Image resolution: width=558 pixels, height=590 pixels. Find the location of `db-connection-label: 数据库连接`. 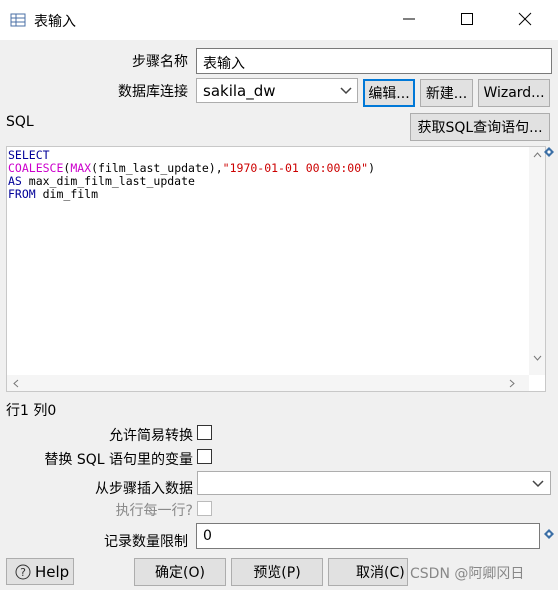

db-connection-label: 数据库连接 is located at coordinates (153, 92).